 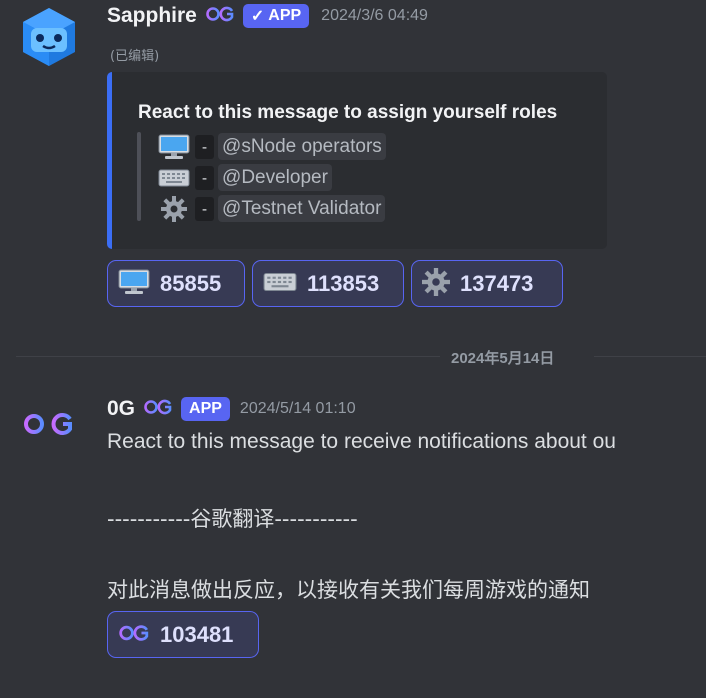 What do you see at coordinates (49, 433) in the screenshot?
I see `0g-avatar` at bounding box center [49, 433].